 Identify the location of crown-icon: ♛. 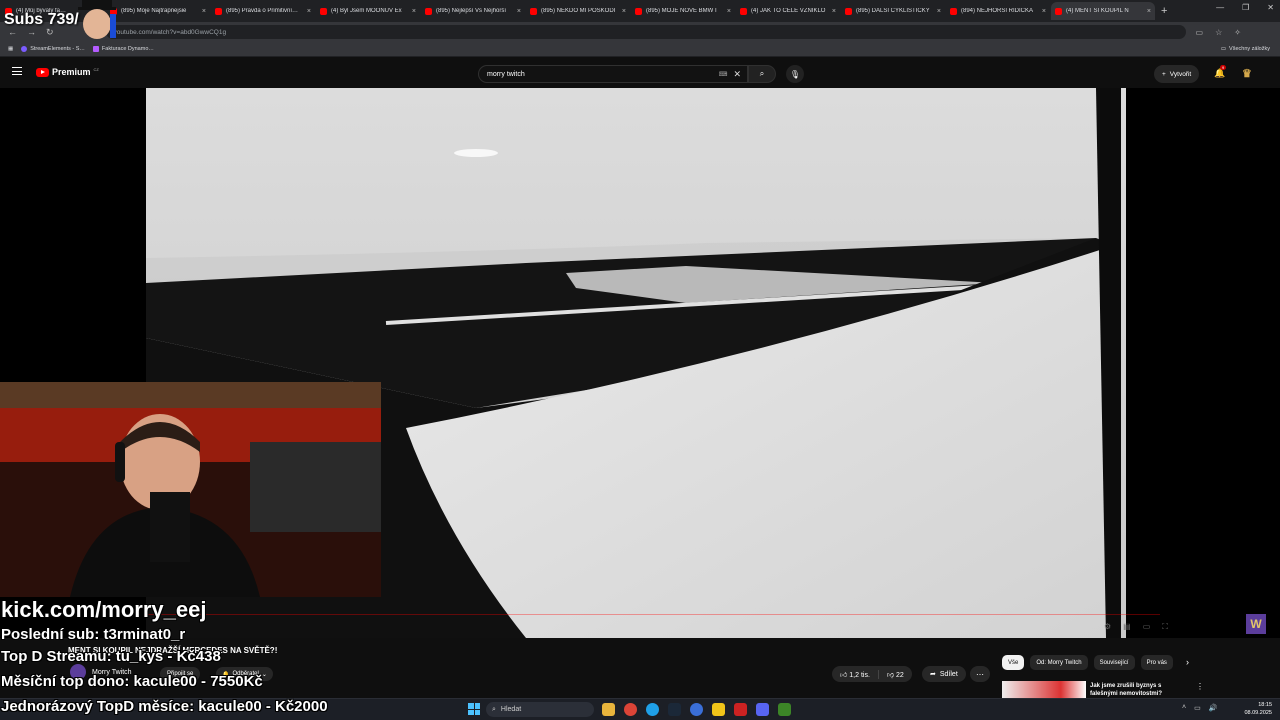
(1247, 74).